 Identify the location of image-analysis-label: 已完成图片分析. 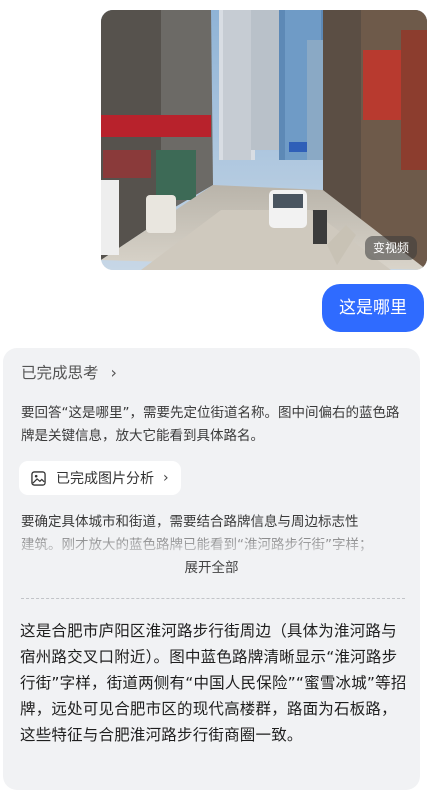
(105, 479).